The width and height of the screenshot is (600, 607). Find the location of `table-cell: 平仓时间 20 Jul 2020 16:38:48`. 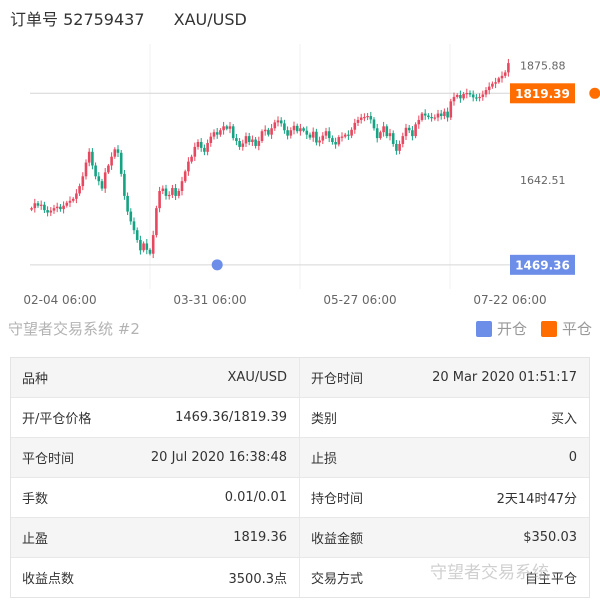

table-cell: 平仓时间 20 Jul 2020 16:38:48 is located at coordinates (155, 457).